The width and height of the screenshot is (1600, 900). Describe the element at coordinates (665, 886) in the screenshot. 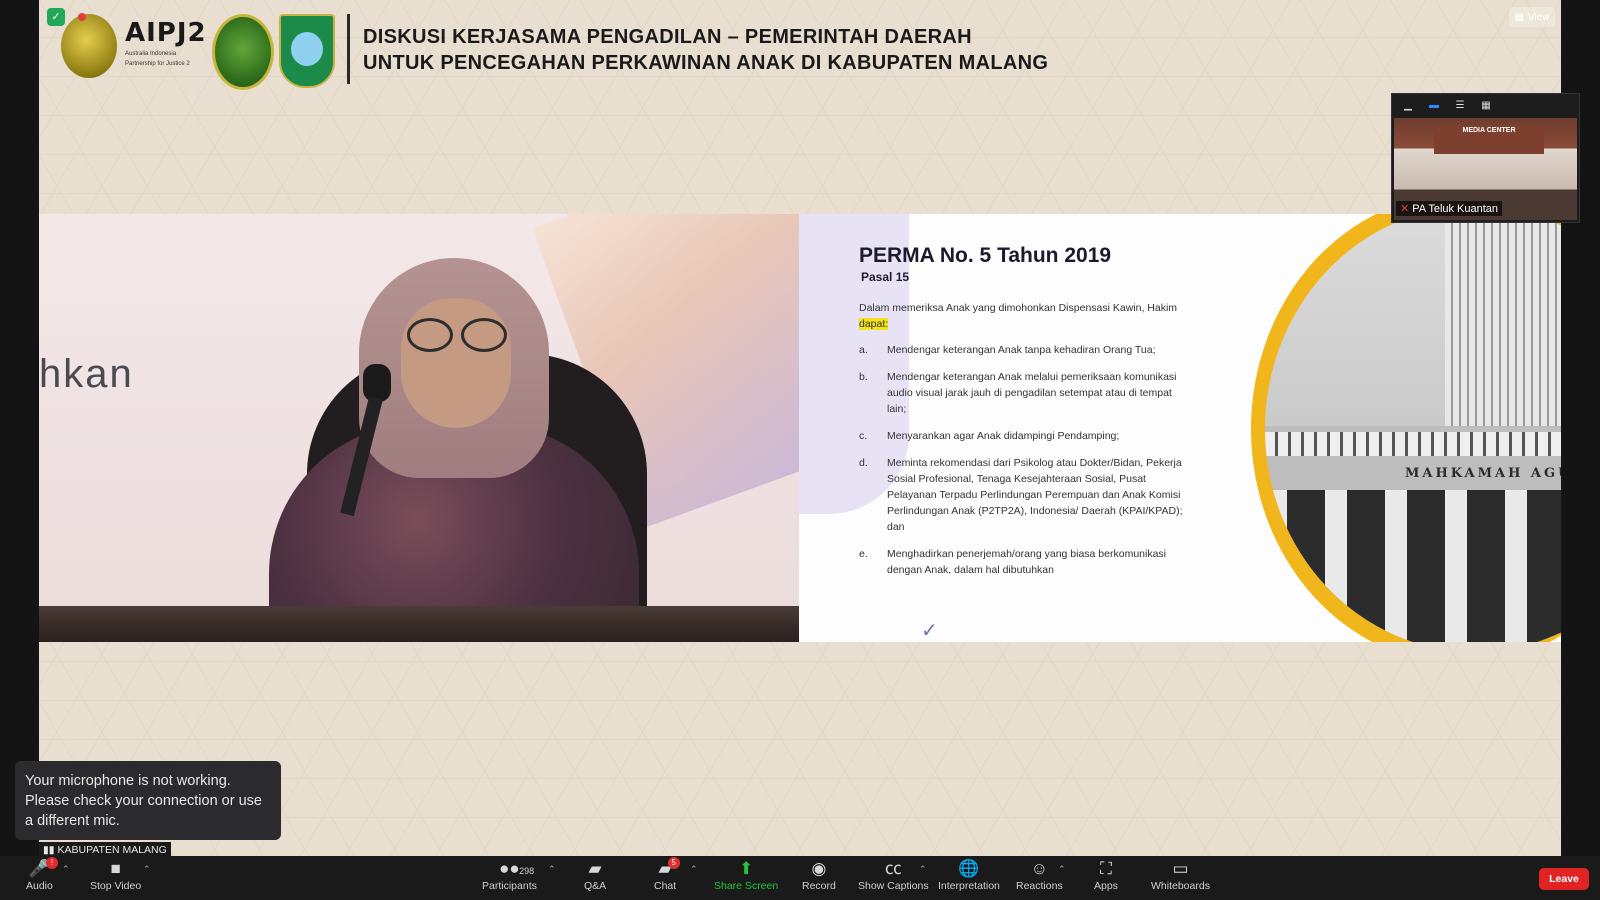

I see `chat-label: Chat` at that location.